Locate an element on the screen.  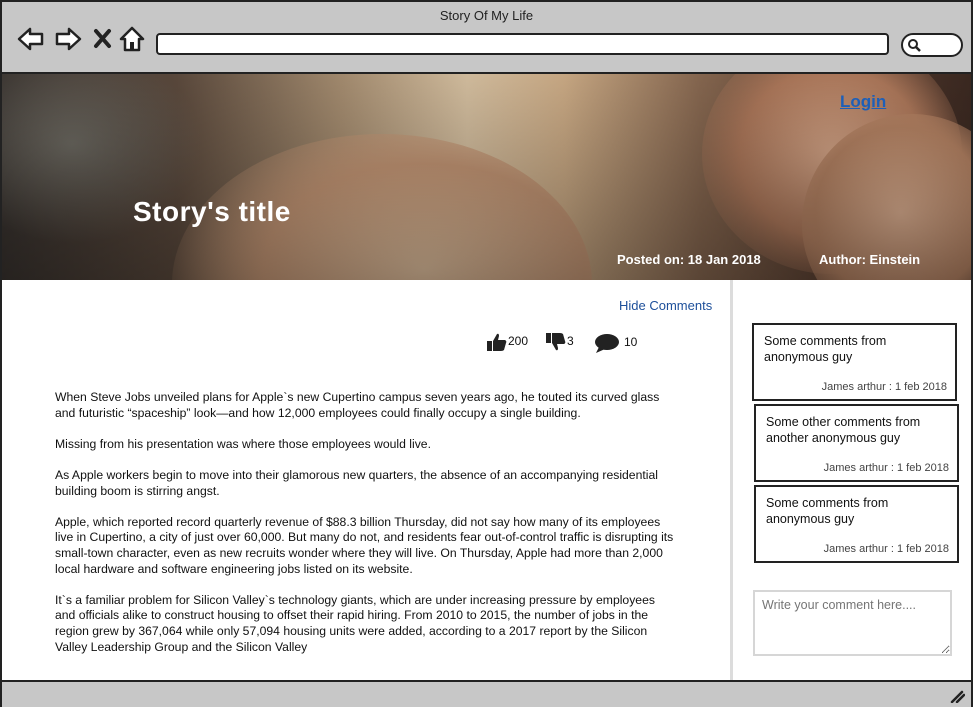
like-count: 200 is located at coordinates (518, 341).